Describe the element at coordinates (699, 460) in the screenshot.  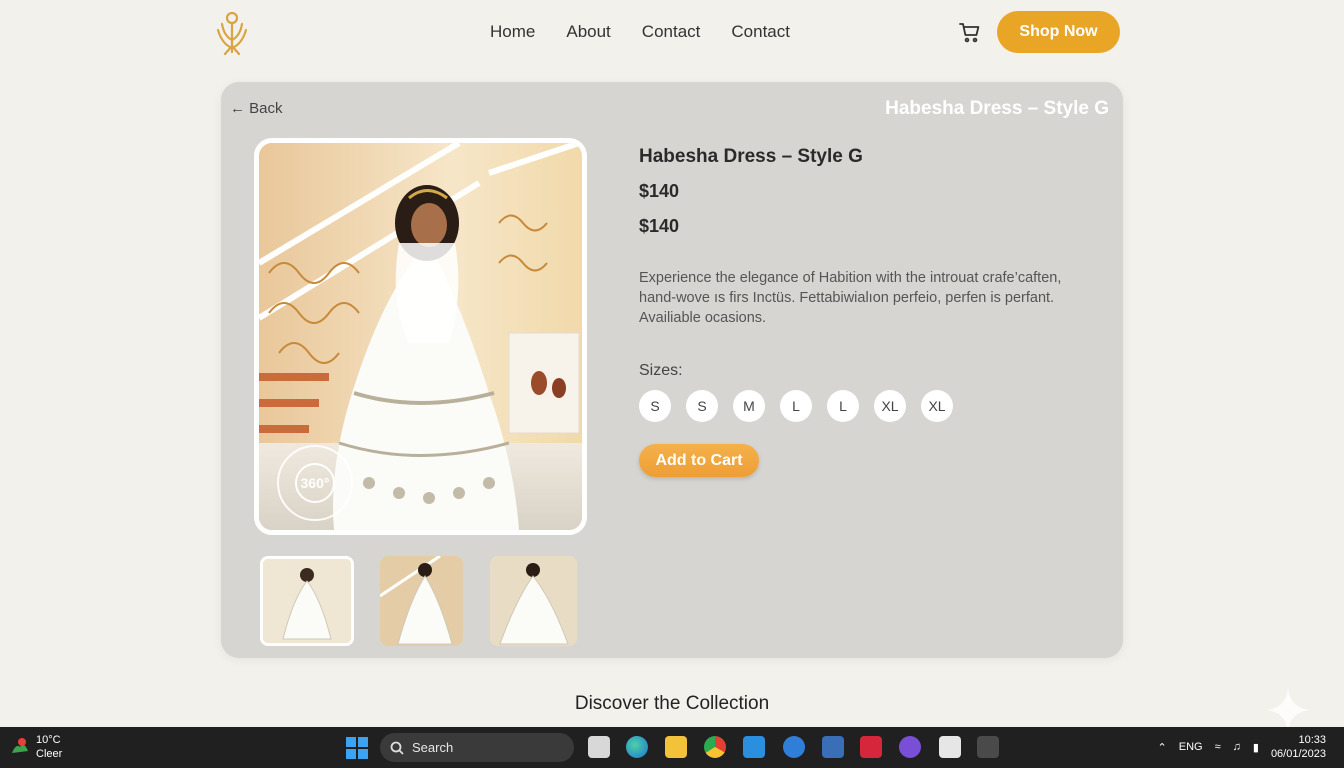
I see `add-to-cart-button: Add to Cart` at that location.